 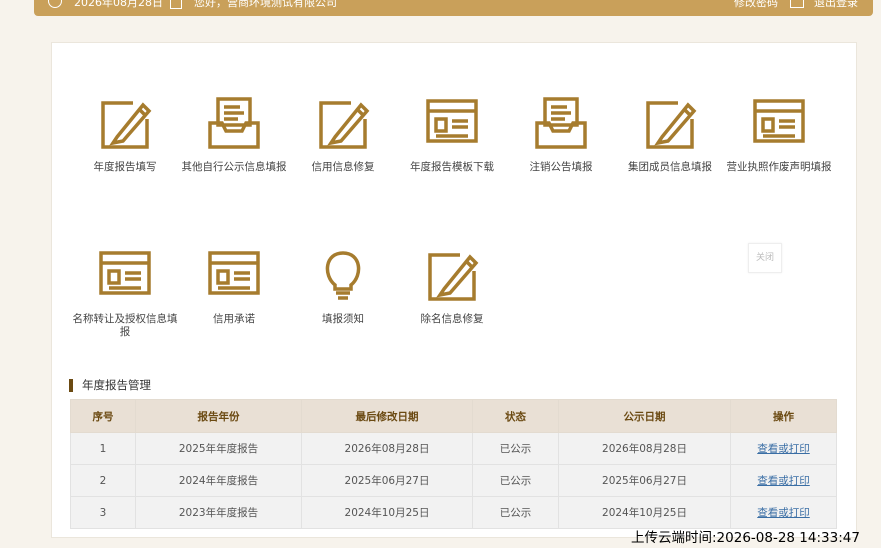 I want to click on tile-label: 集团成员信息填报, so click(x=670, y=167).